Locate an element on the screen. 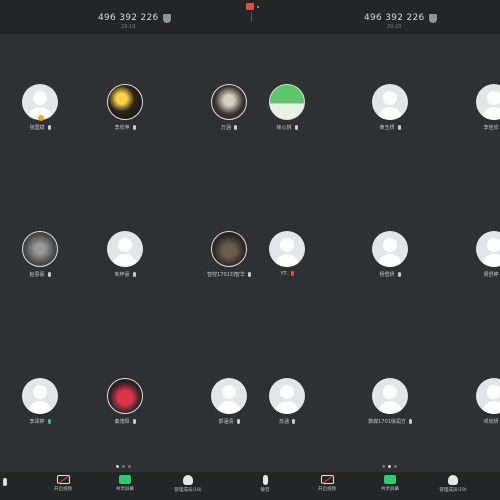 The width and height of the screenshot is (500, 500). participant-tile: 数媒1701徐润方 is located at coordinates (390, 421).